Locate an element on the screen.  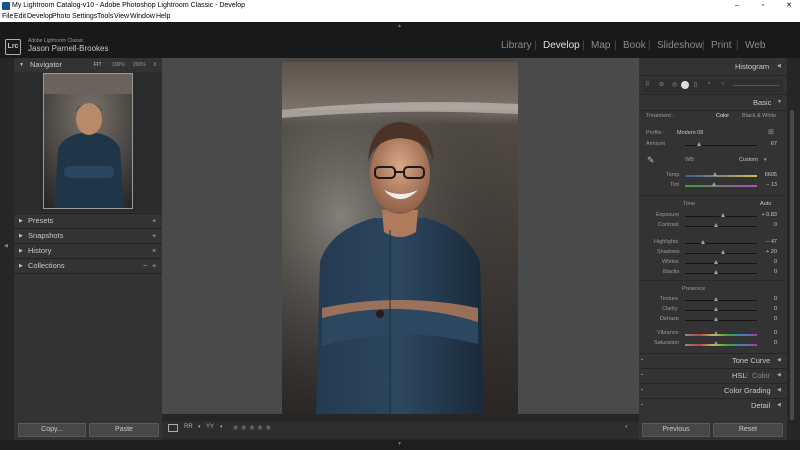
amount-slider-knob is located at coordinates (699, 144).